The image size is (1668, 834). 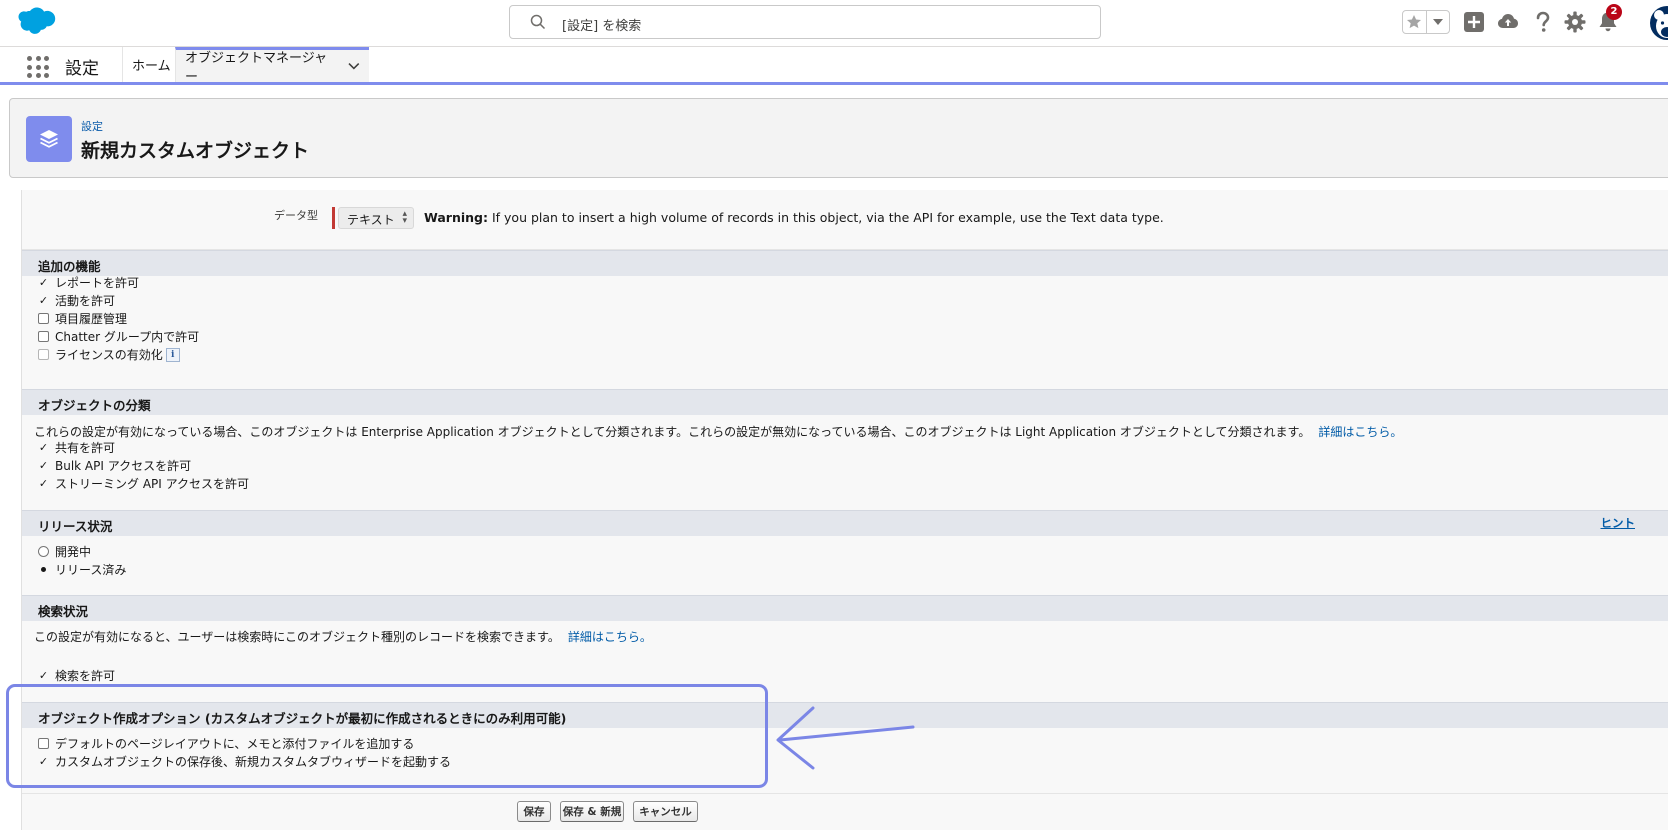 I want to click on checkbox-allow-activities: ✓ 活動を許可, so click(x=76, y=300).